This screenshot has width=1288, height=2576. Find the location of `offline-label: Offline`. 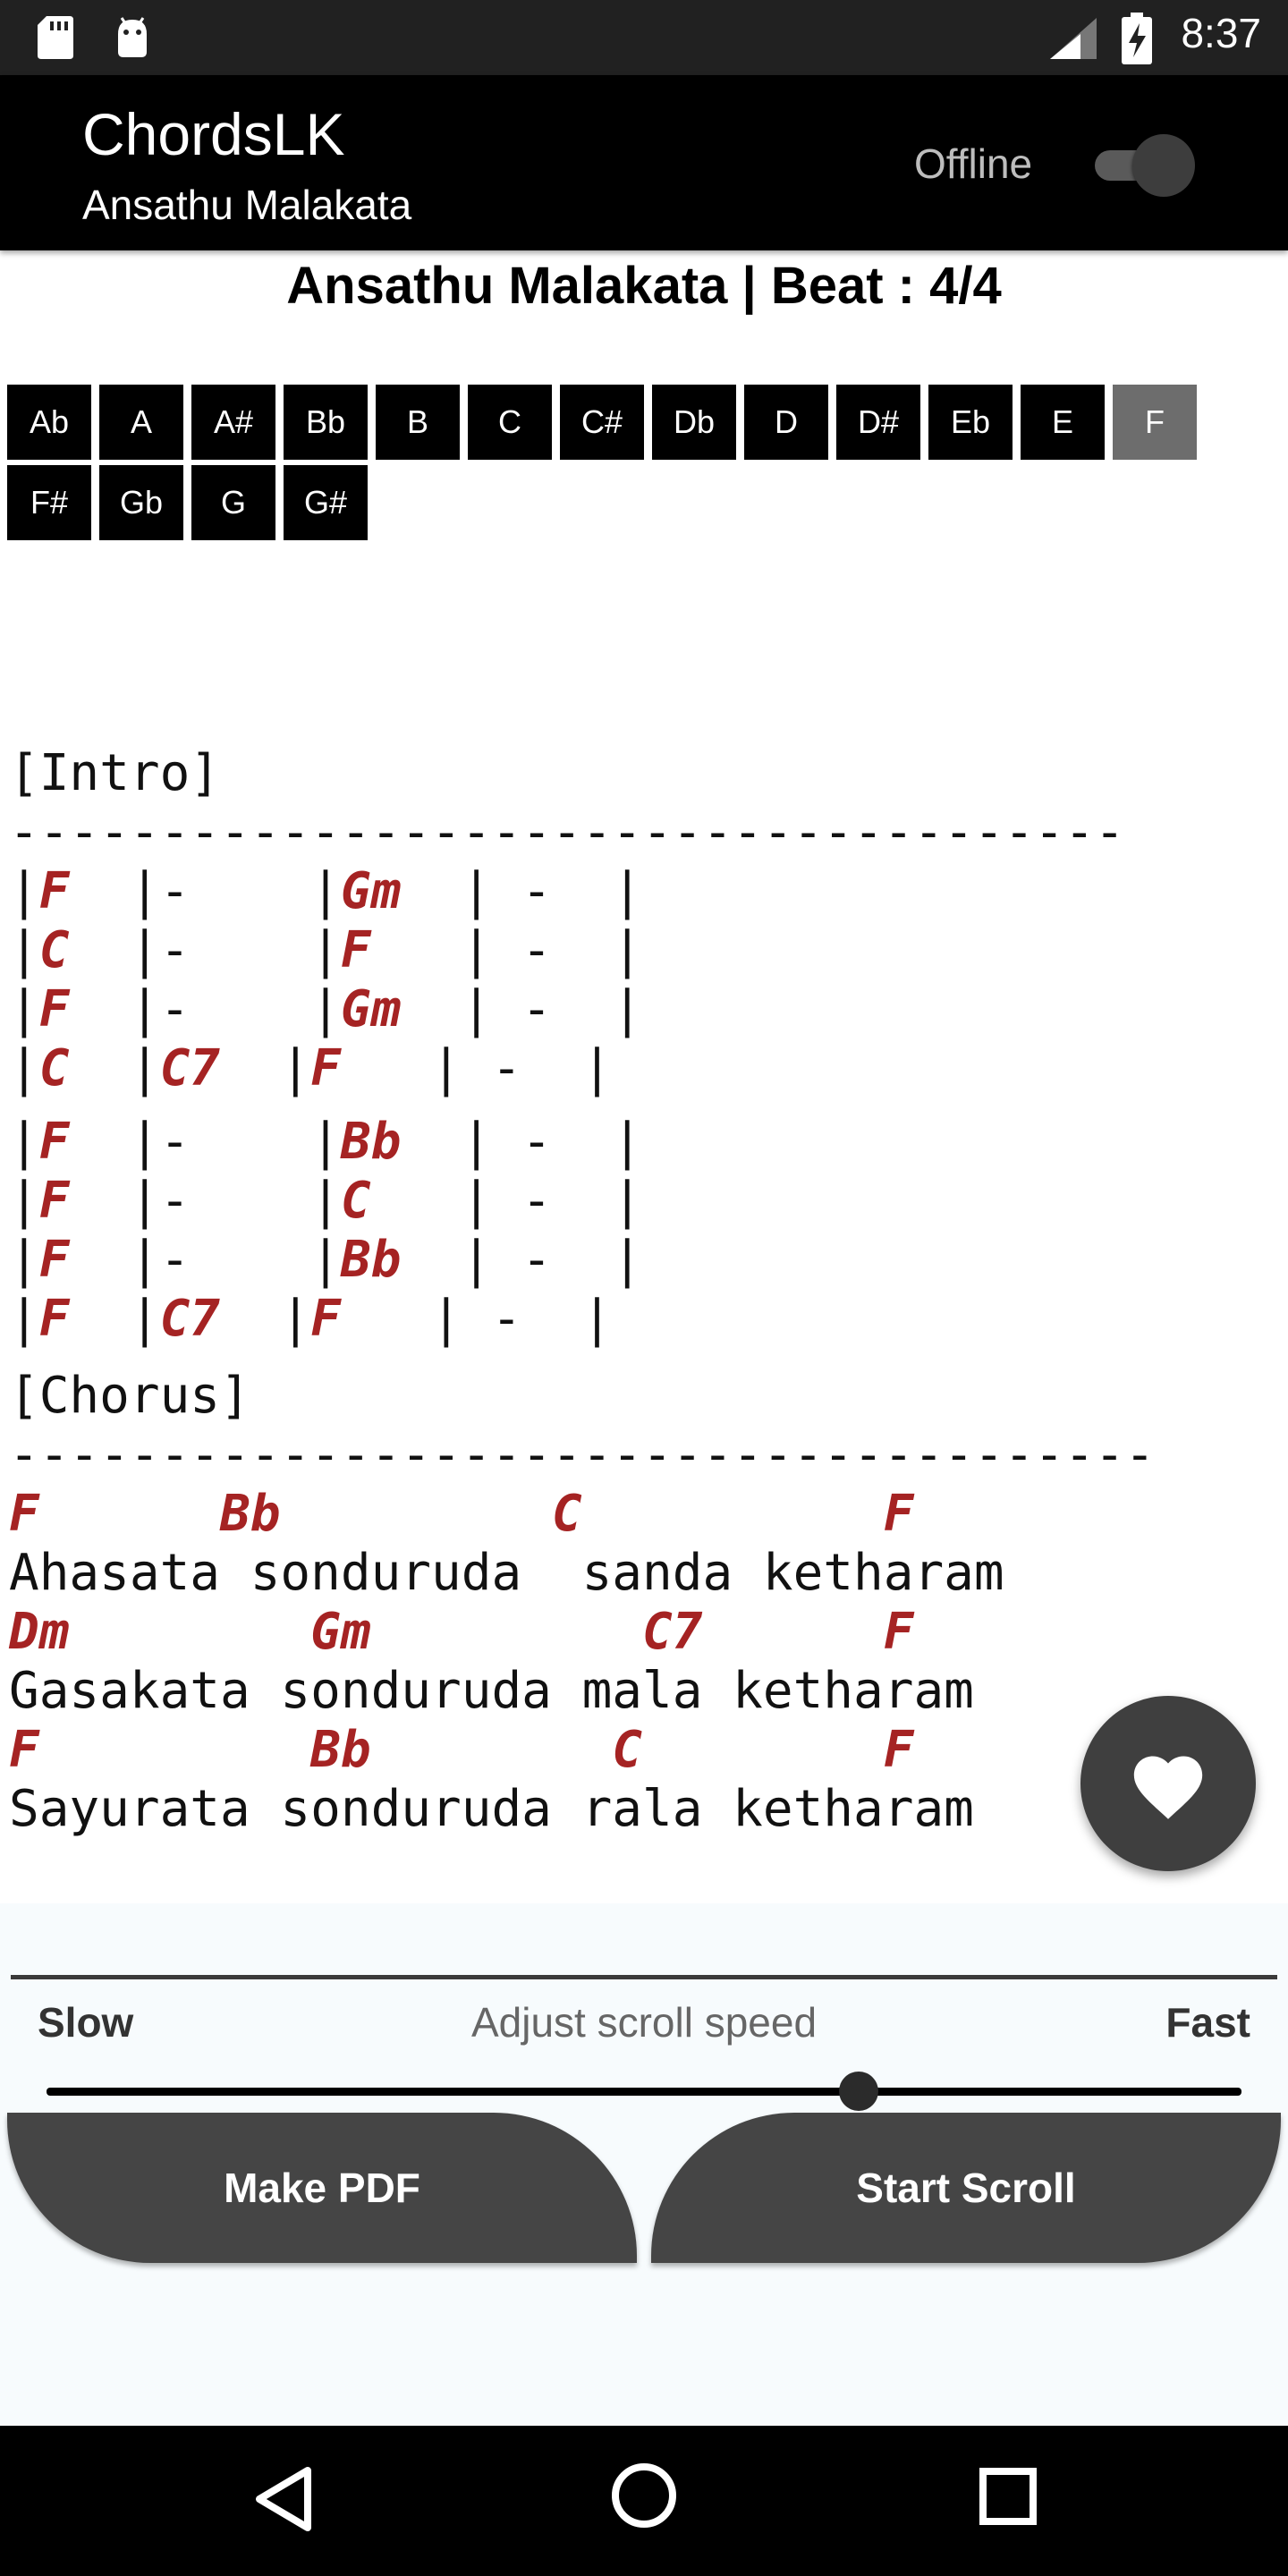

offline-label: Offline is located at coordinates (973, 163).